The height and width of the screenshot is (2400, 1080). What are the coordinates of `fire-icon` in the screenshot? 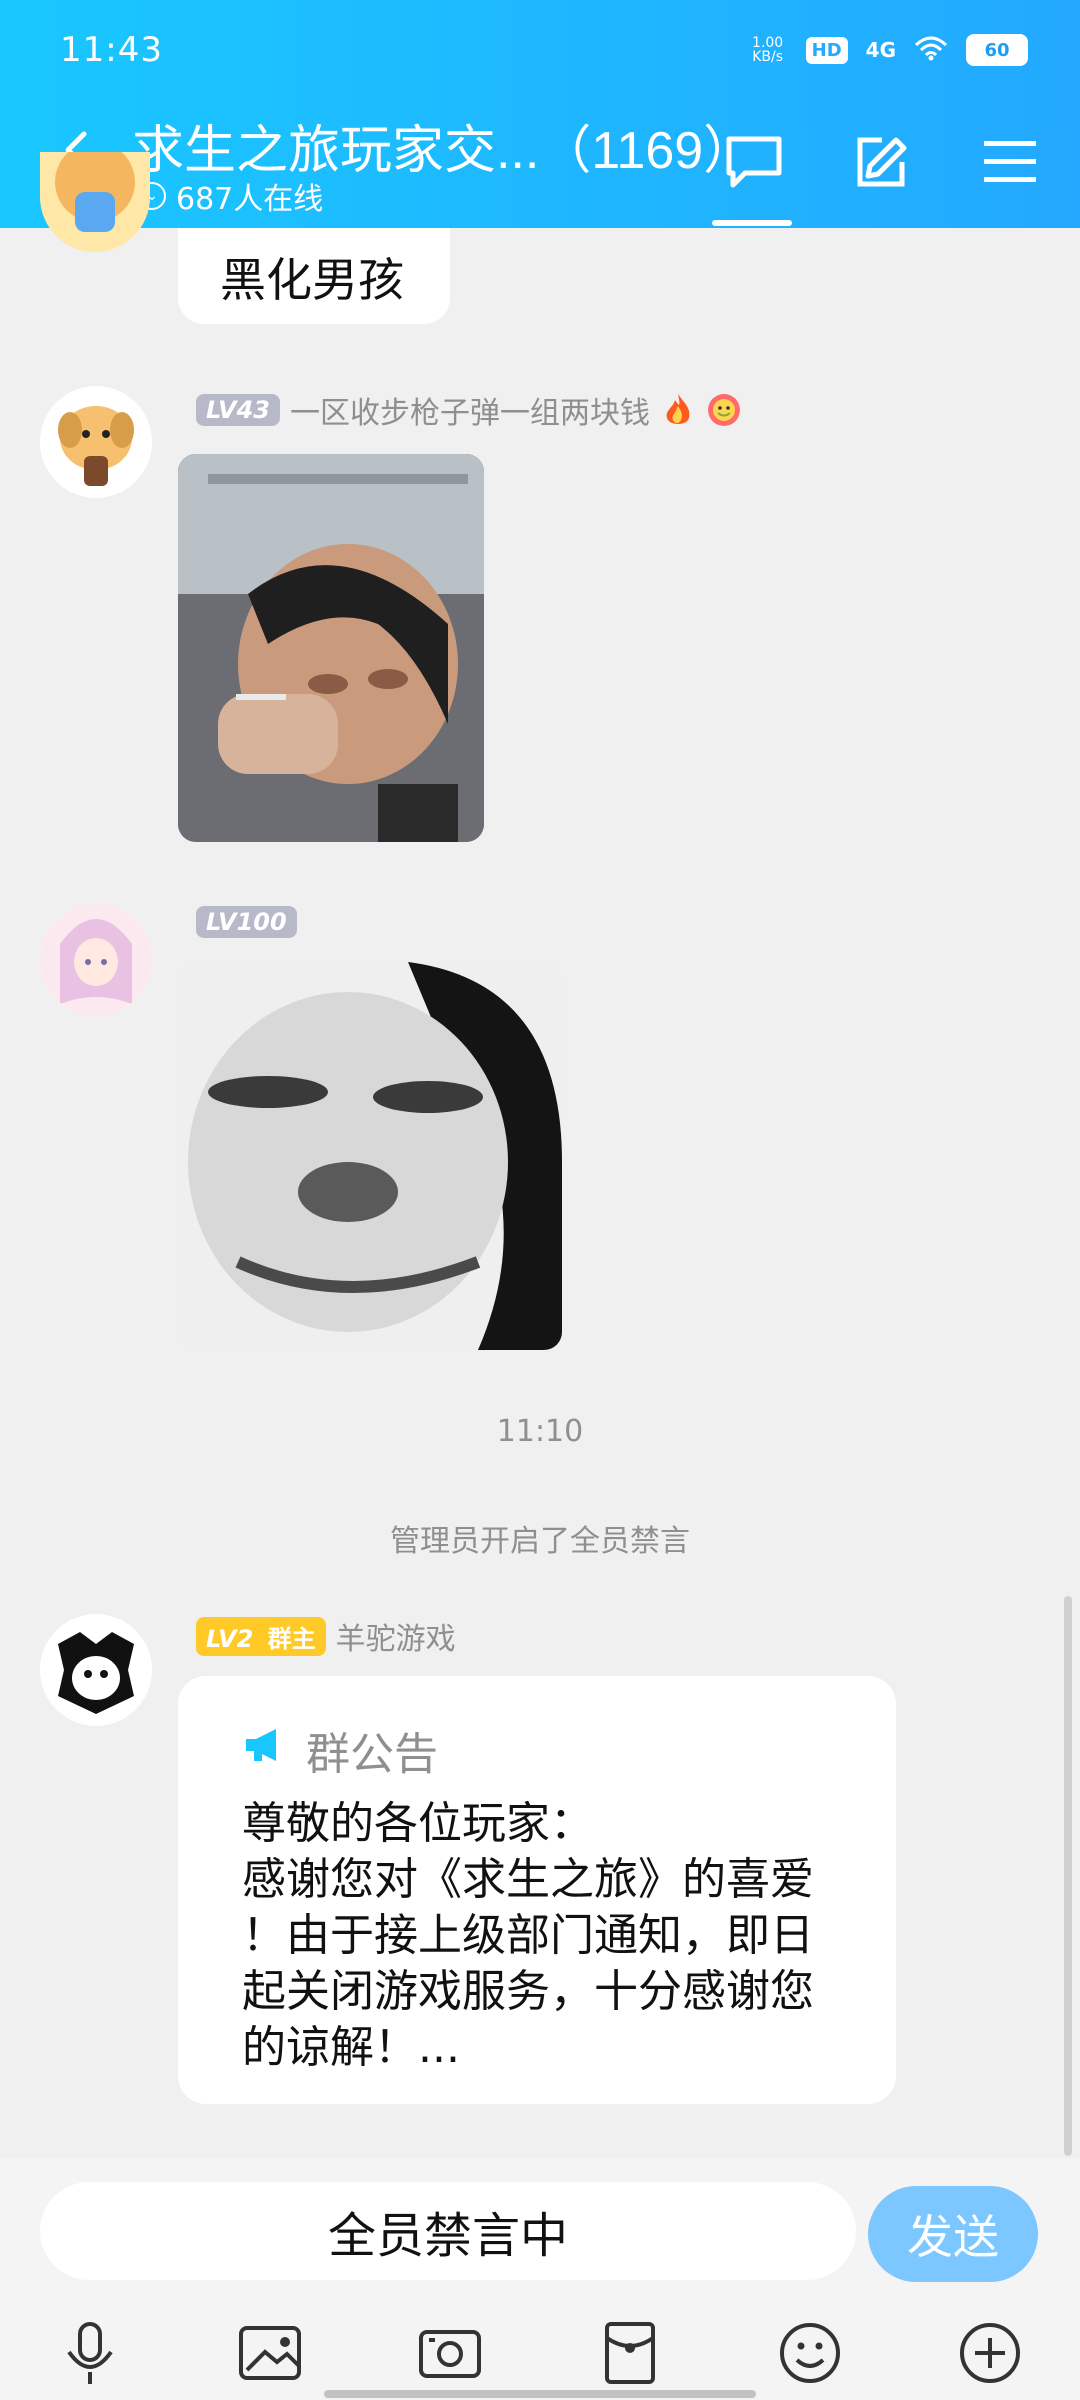 It's located at (678, 410).